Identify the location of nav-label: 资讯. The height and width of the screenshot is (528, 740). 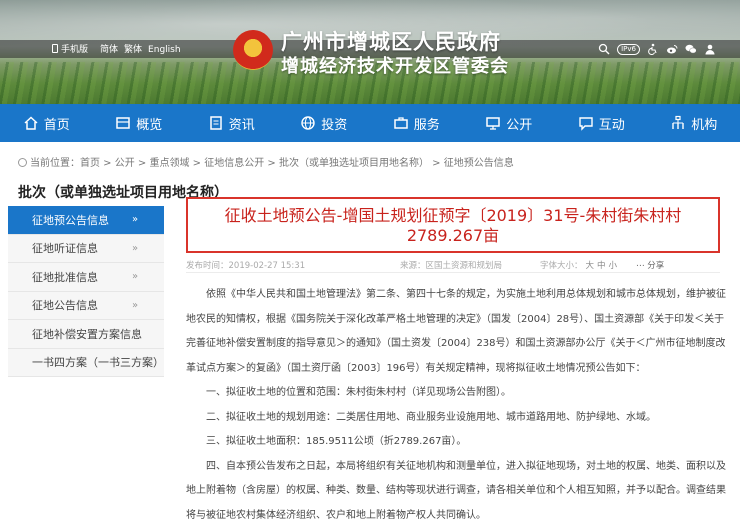
(241, 125).